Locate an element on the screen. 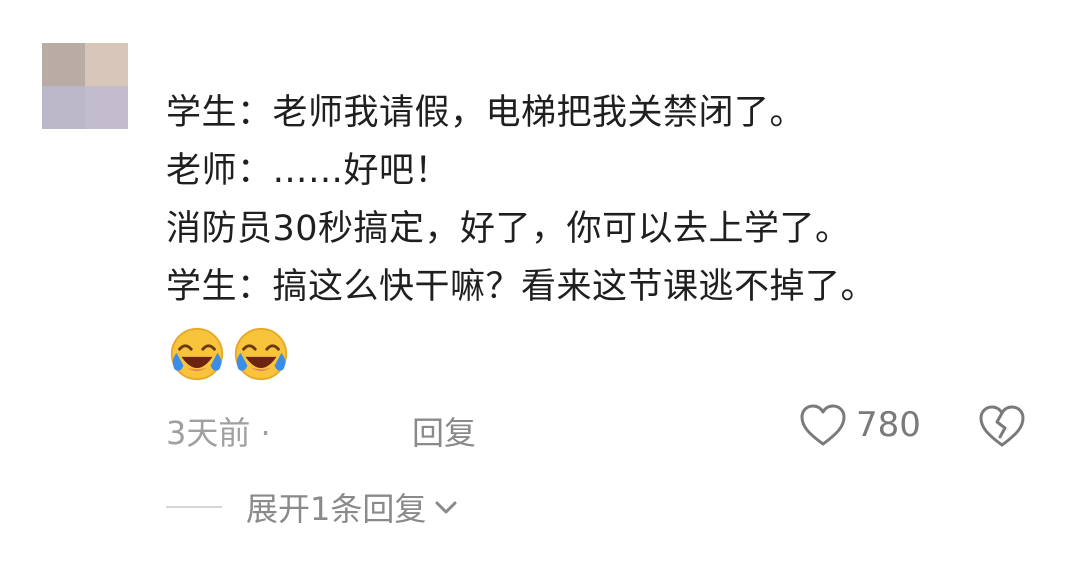 This screenshot has width=1079, height=582. timestamp: 3天前 · is located at coordinates (218, 433).